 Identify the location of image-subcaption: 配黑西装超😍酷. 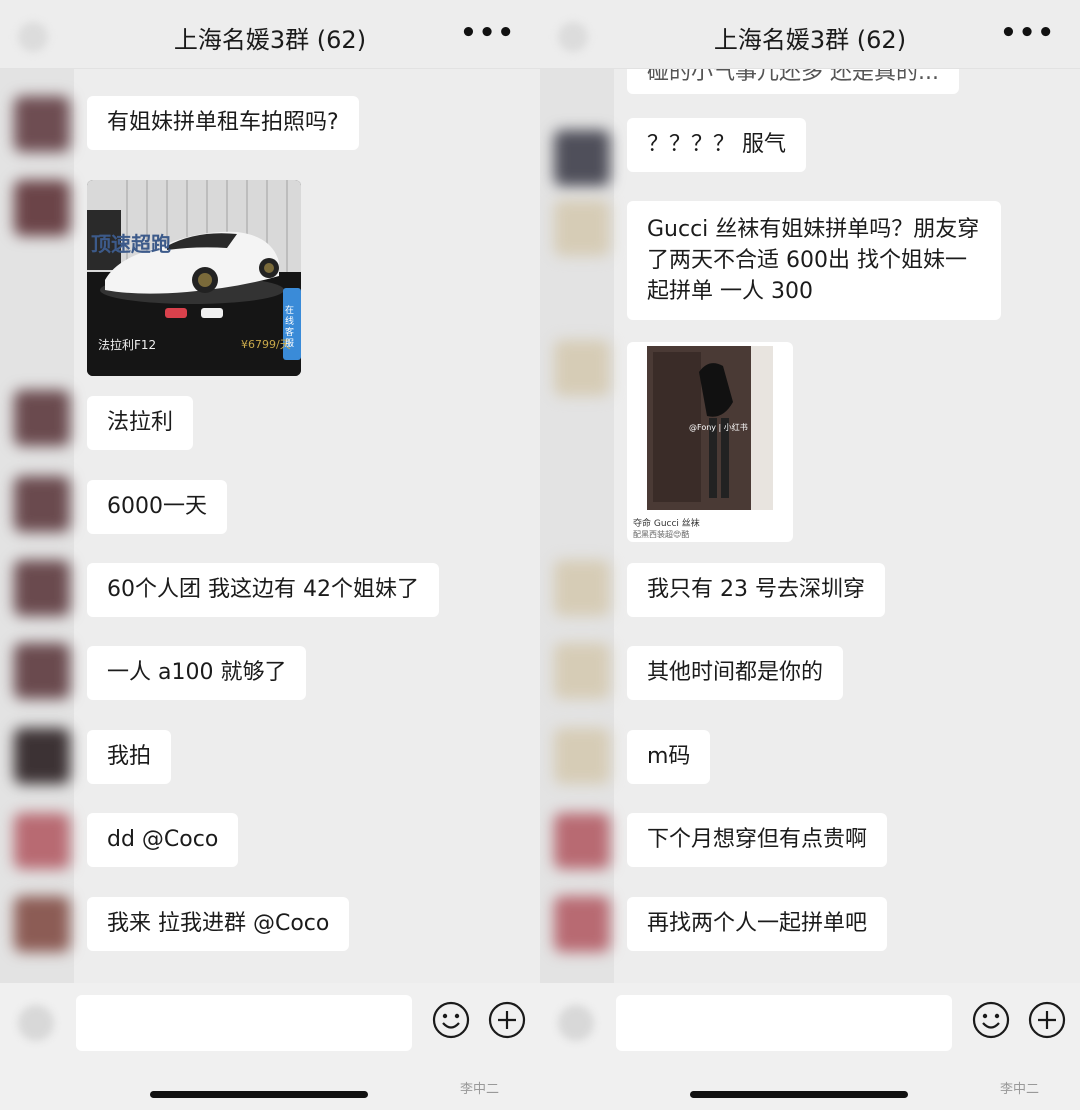
(661, 534).